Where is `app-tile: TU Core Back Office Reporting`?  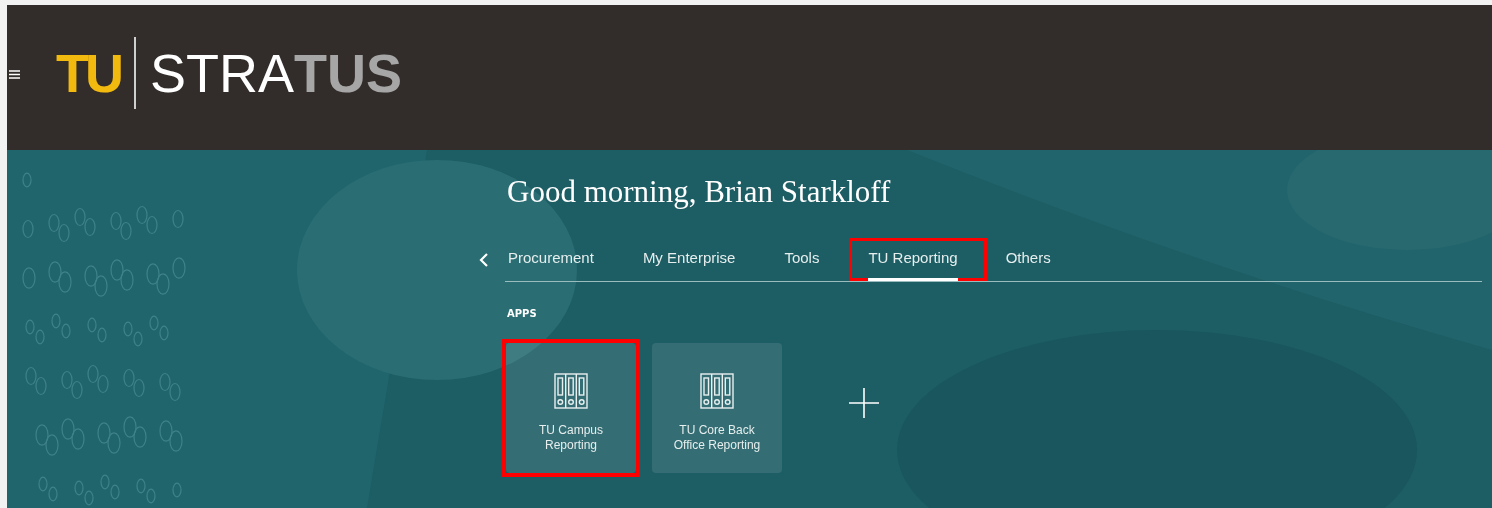 app-tile: TU Core Back Office Reporting is located at coordinates (717, 408).